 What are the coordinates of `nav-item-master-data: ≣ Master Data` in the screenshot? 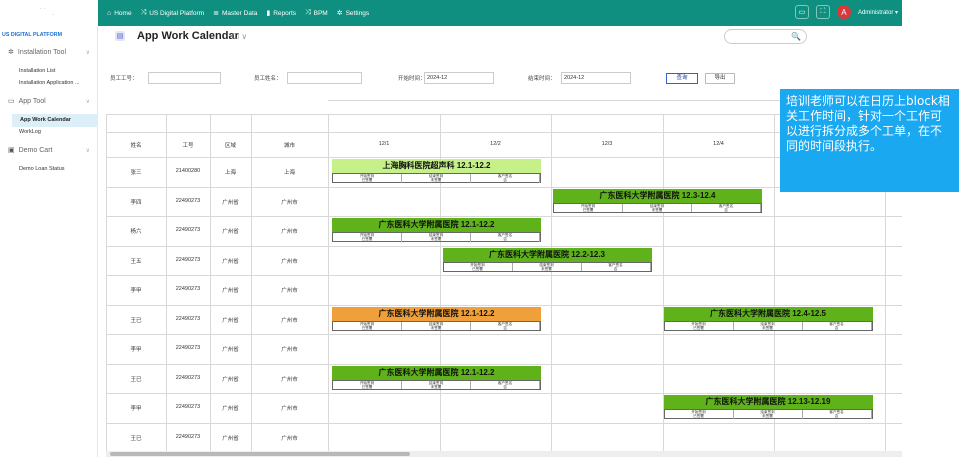 It's located at (235, 13).